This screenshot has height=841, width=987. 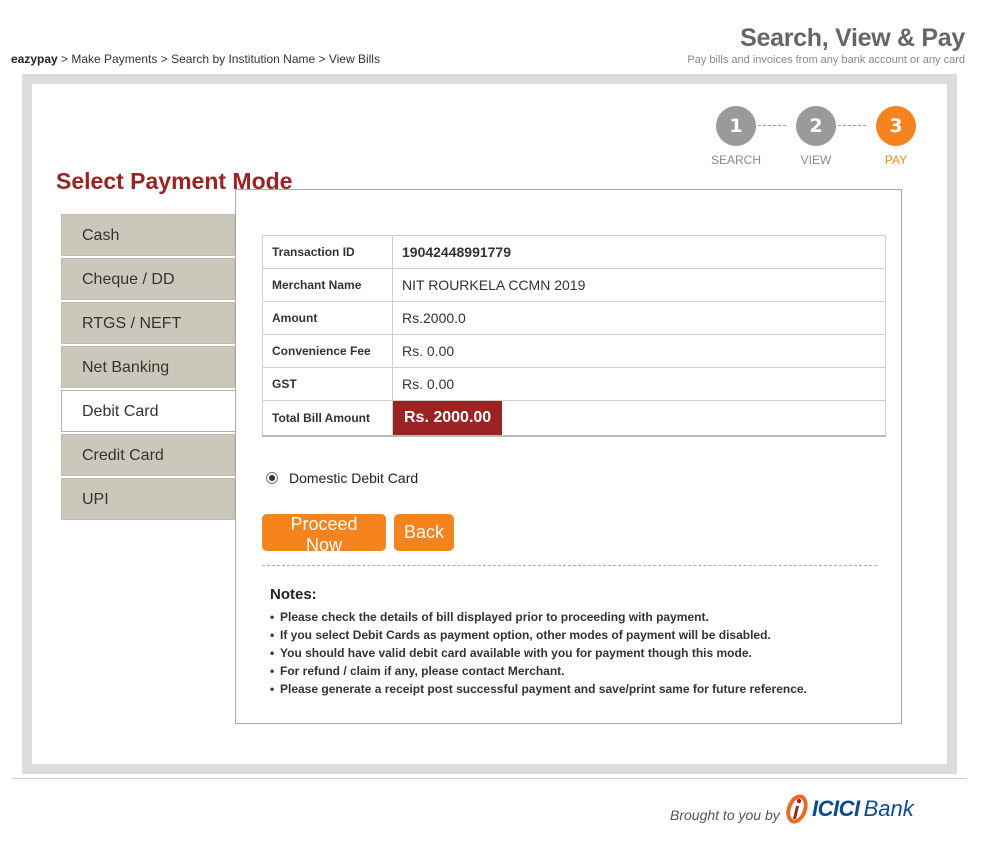 What do you see at coordinates (888, 808) in the screenshot?
I see `bank-name-bank: Bank` at bounding box center [888, 808].